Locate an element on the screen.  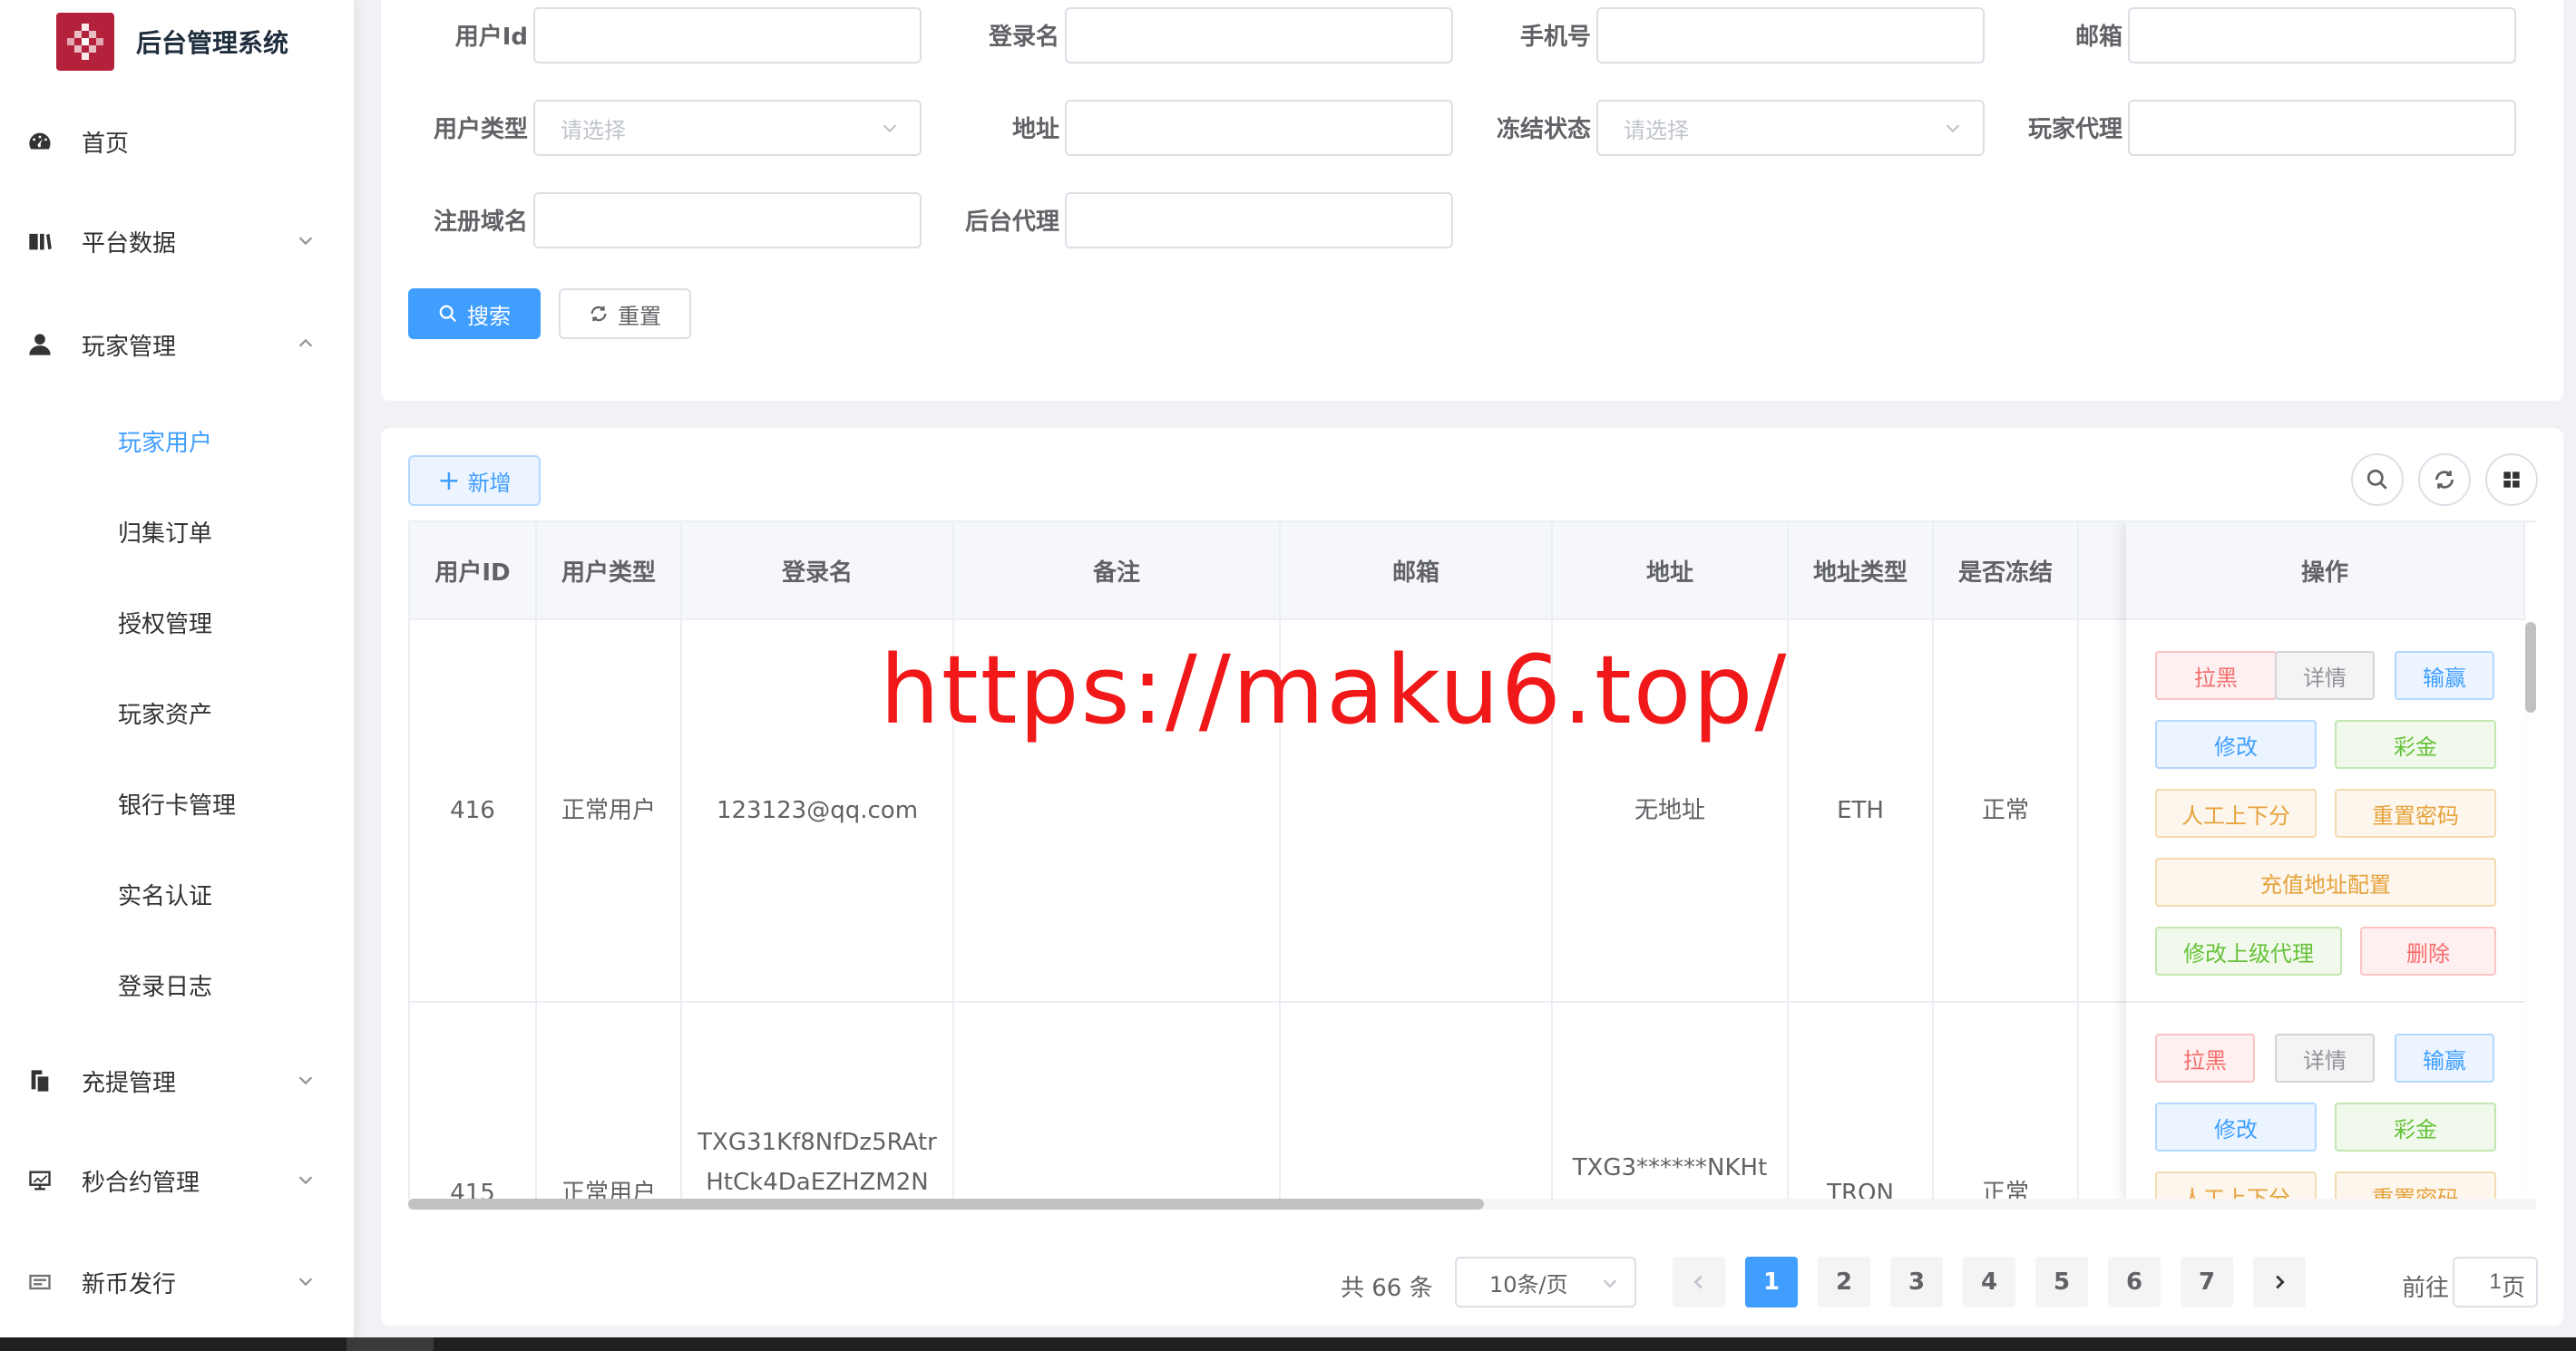
label-address: 地址 is located at coordinates (1035, 129).